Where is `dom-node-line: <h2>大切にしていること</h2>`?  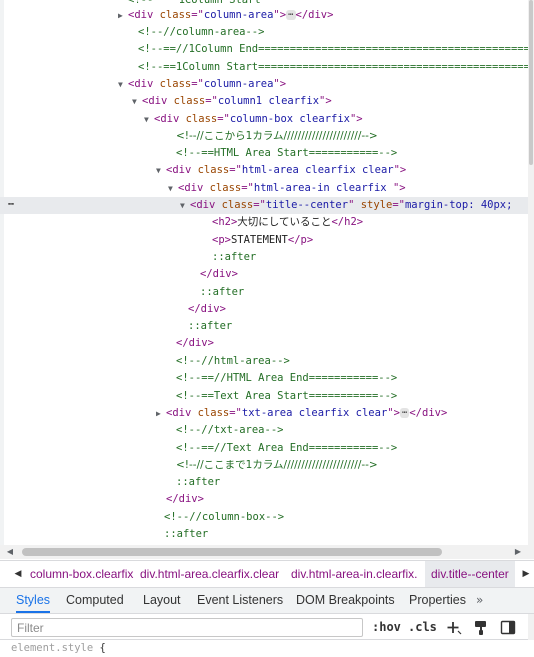 dom-node-line: <h2>大切にしていること</h2> is located at coordinates (264, 222).